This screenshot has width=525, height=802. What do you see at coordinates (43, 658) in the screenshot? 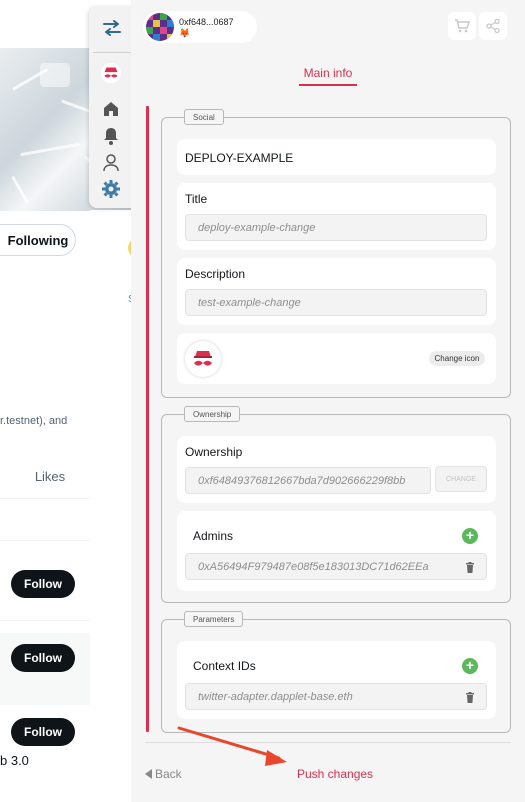
I see `follow-button-2: Follow` at bounding box center [43, 658].